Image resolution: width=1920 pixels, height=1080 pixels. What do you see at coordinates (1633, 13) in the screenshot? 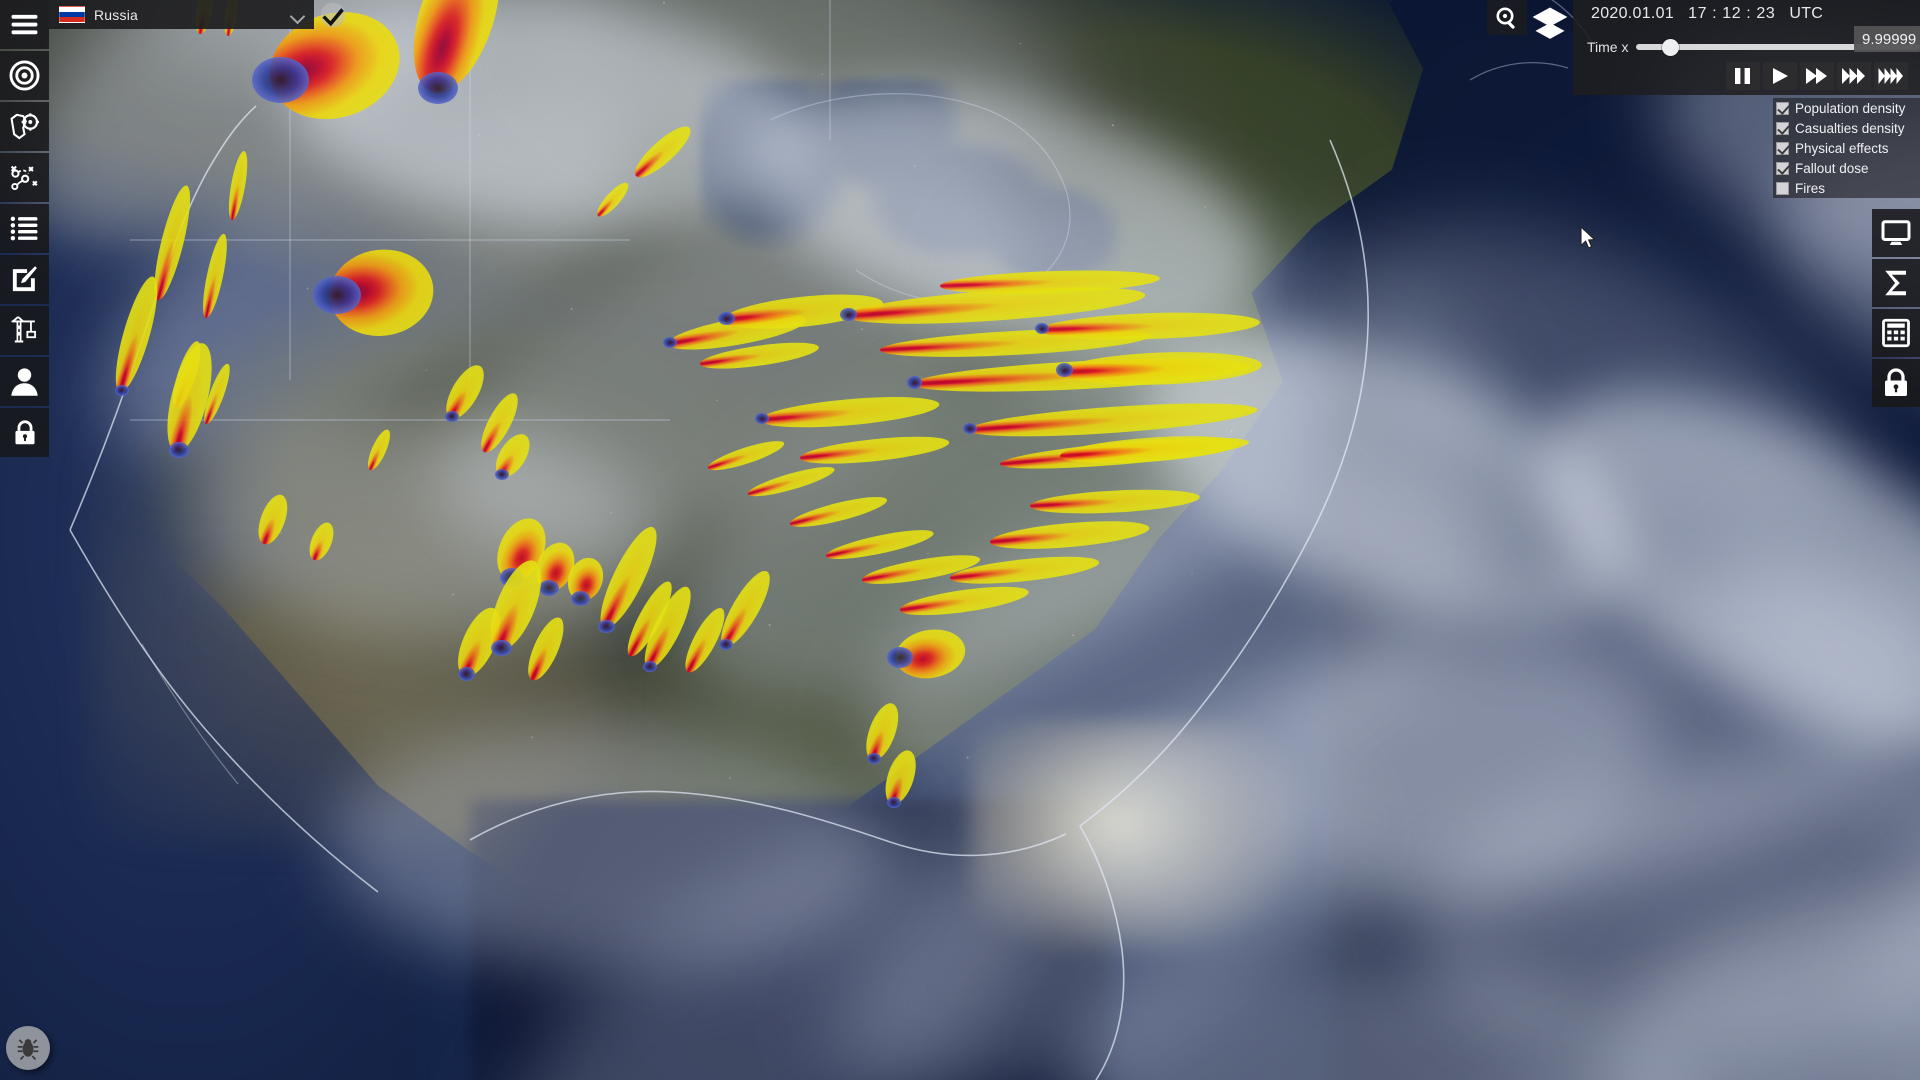
I see `clock-date: 2020.01.01` at bounding box center [1633, 13].